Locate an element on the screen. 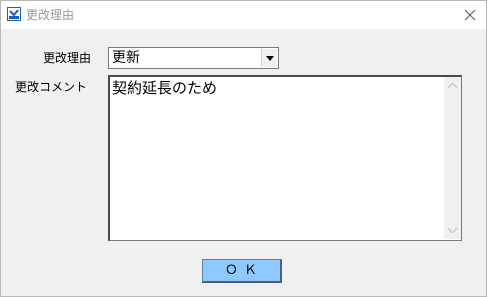 The image size is (487, 297). comment-label: 更改コメント is located at coordinates (51, 87).